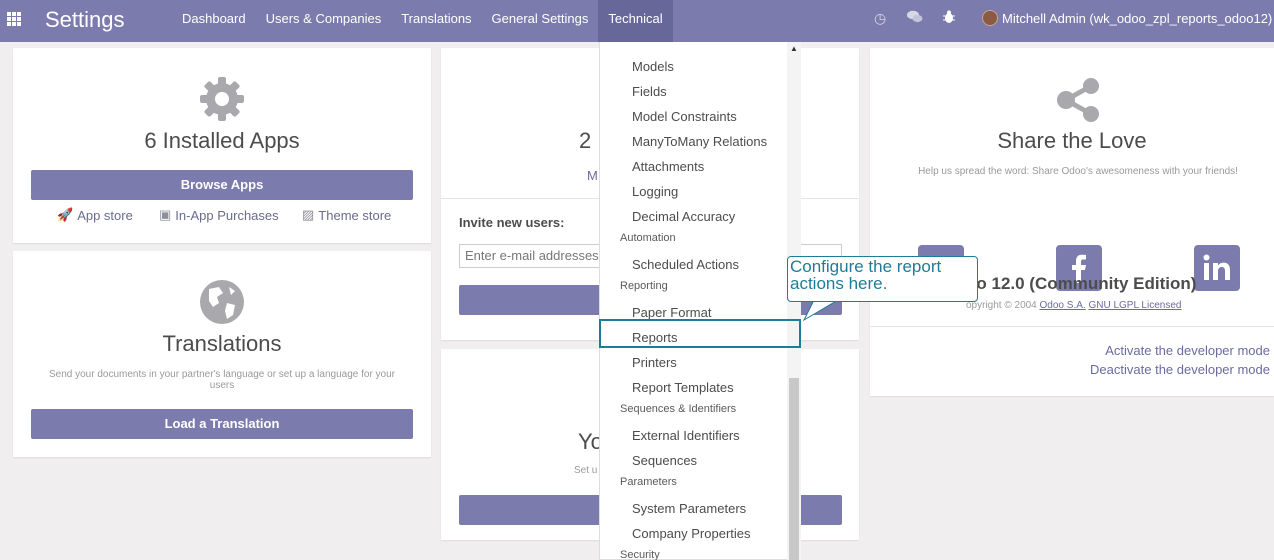  What do you see at coordinates (648, 238) in the screenshot?
I see `dropdown-section-header: Automation` at bounding box center [648, 238].